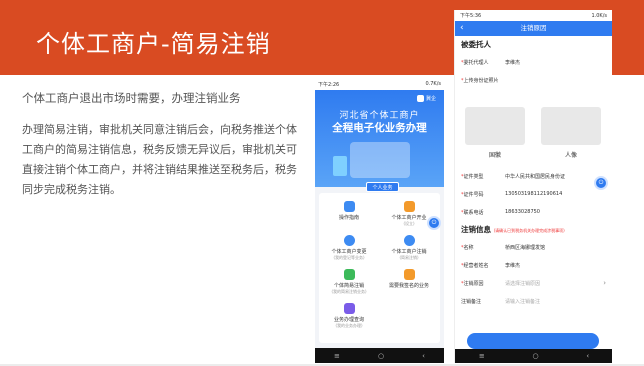 The image size is (644, 366). What do you see at coordinates (513, 62) in the screenshot?
I see `agent-value: 李维杰` at bounding box center [513, 62].